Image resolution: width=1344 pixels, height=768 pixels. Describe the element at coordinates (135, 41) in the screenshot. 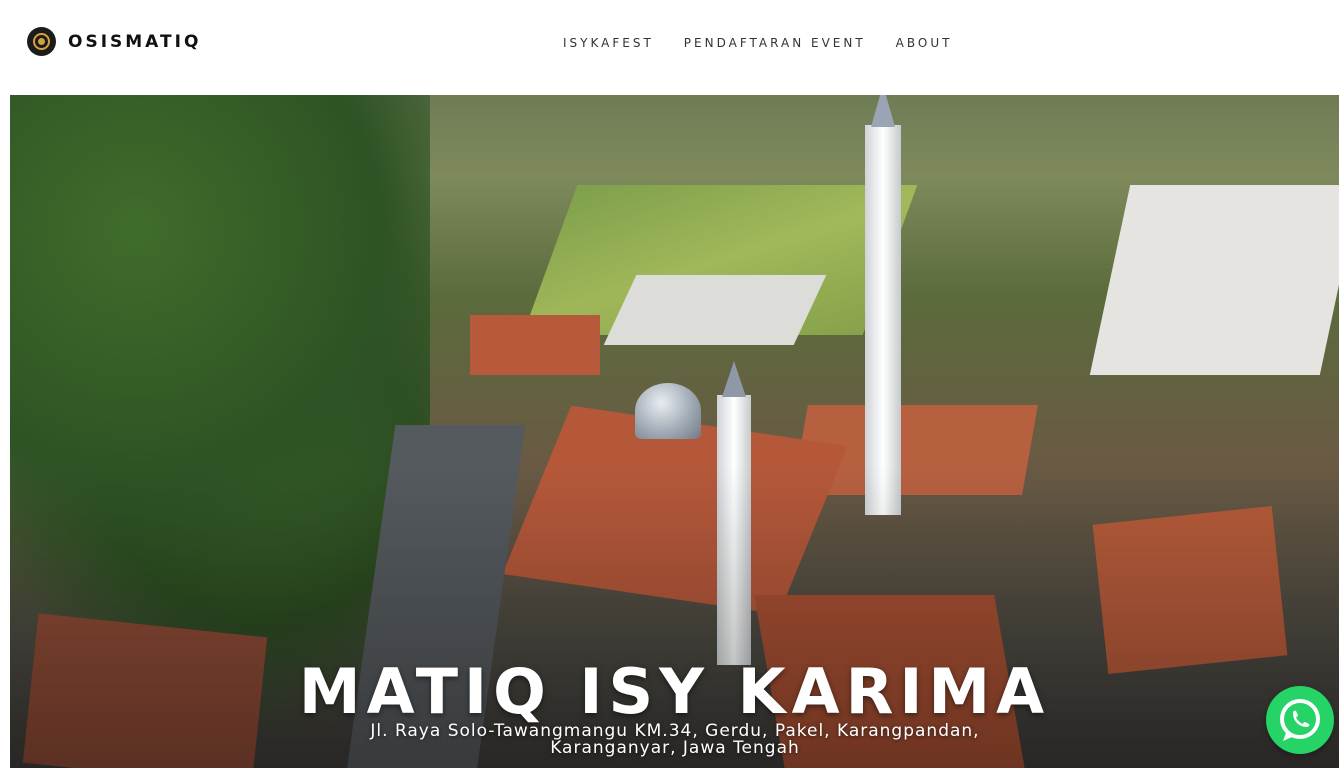

I see `brand-name: OSISMATIQ` at that location.